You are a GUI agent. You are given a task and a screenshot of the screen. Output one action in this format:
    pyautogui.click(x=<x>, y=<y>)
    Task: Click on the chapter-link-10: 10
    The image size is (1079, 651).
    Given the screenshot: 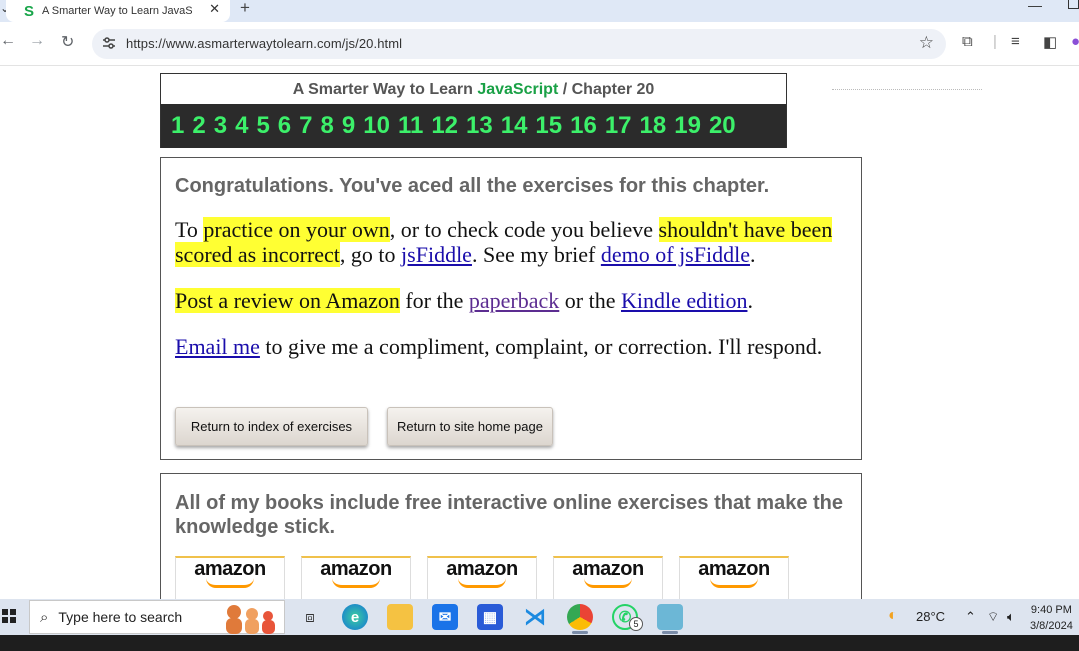 What is the action you would take?
    pyautogui.click(x=376, y=126)
    